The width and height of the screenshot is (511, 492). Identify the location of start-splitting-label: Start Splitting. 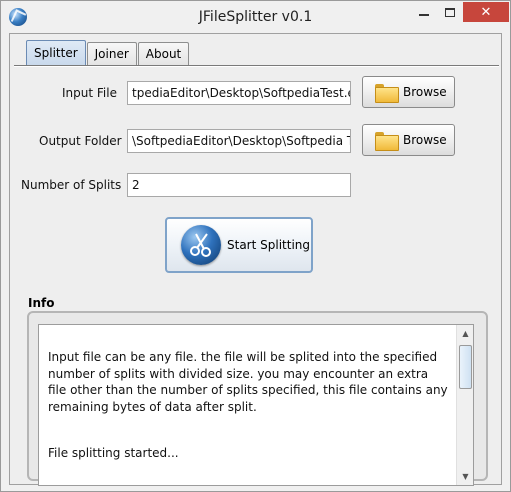
(268, 245).